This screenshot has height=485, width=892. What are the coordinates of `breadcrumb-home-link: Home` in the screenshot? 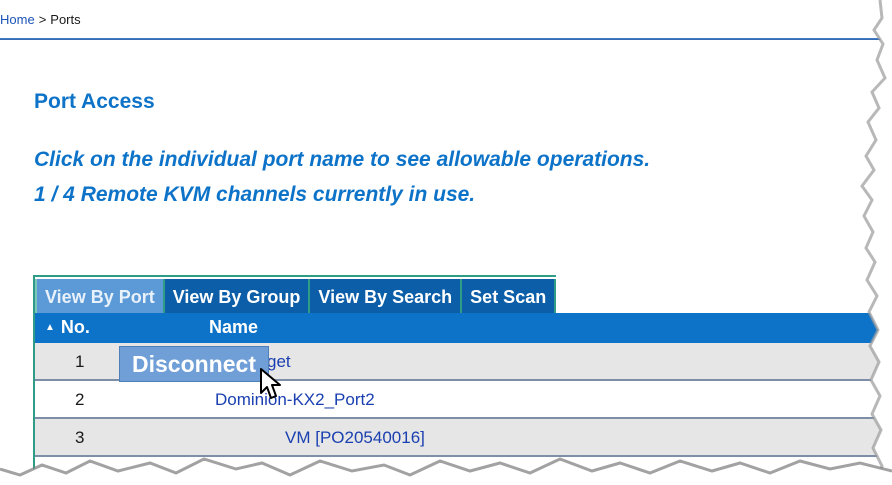 It's located at (17, 19).